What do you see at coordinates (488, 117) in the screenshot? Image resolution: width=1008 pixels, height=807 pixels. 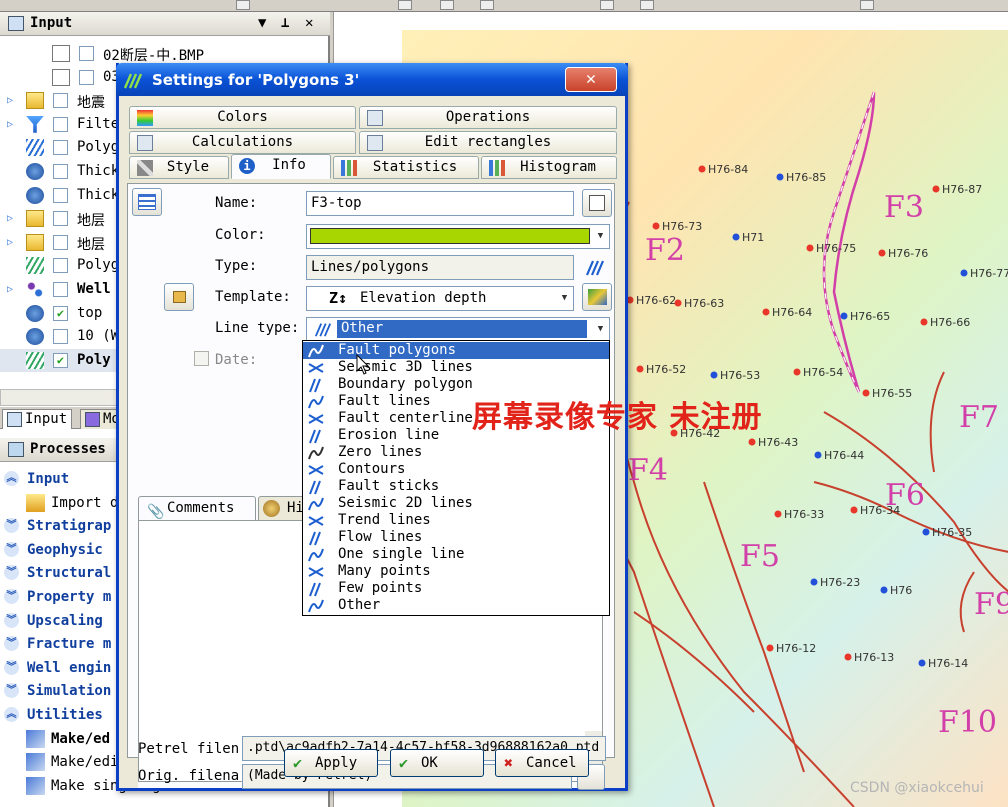 I see `tab-operations: Operations` at bounding box center [488, 117].